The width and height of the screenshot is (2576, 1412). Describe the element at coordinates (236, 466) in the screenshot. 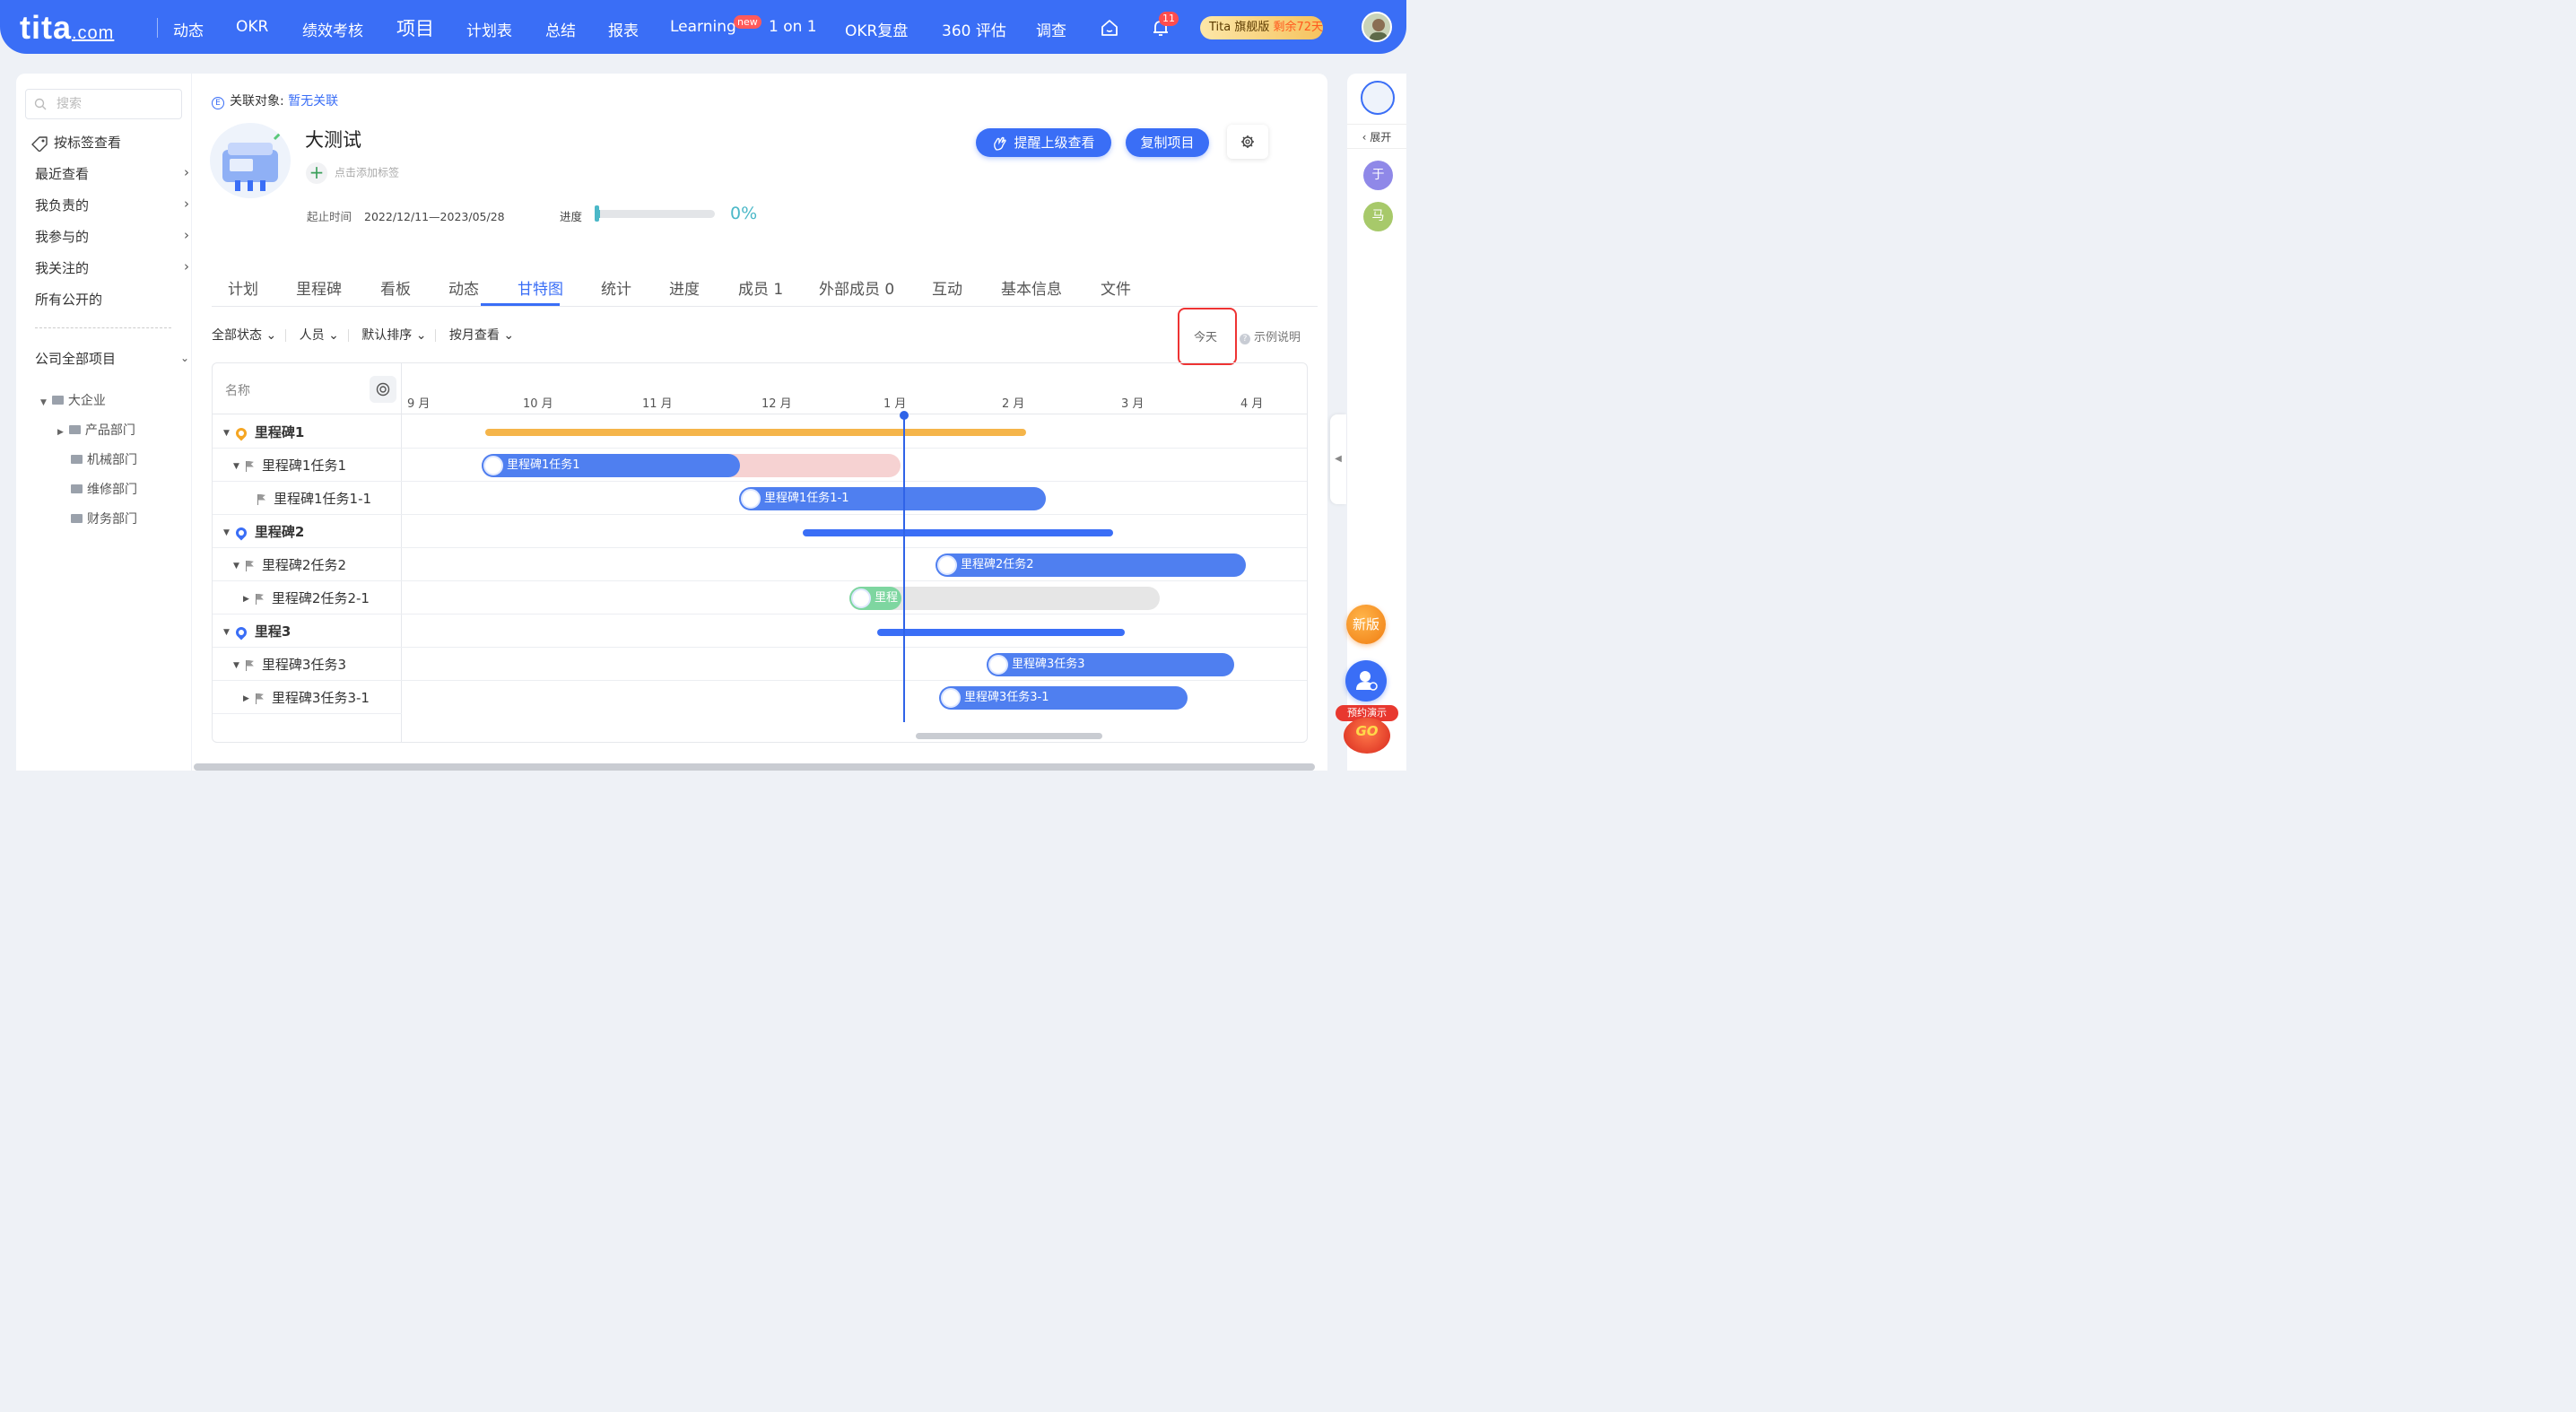

I see `caret-down-icon: ▼` at that location.